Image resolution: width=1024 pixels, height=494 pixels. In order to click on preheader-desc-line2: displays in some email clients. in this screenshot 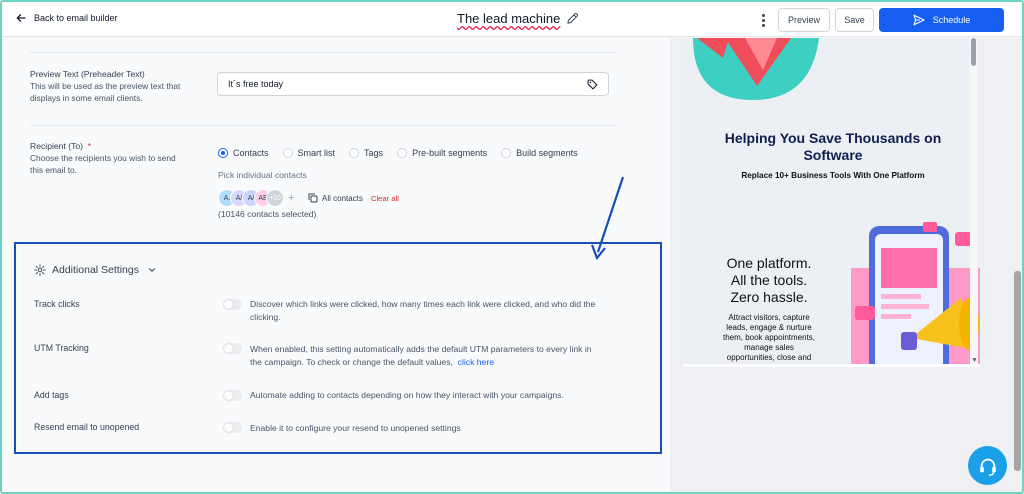, I will do `click(86, 98)`.